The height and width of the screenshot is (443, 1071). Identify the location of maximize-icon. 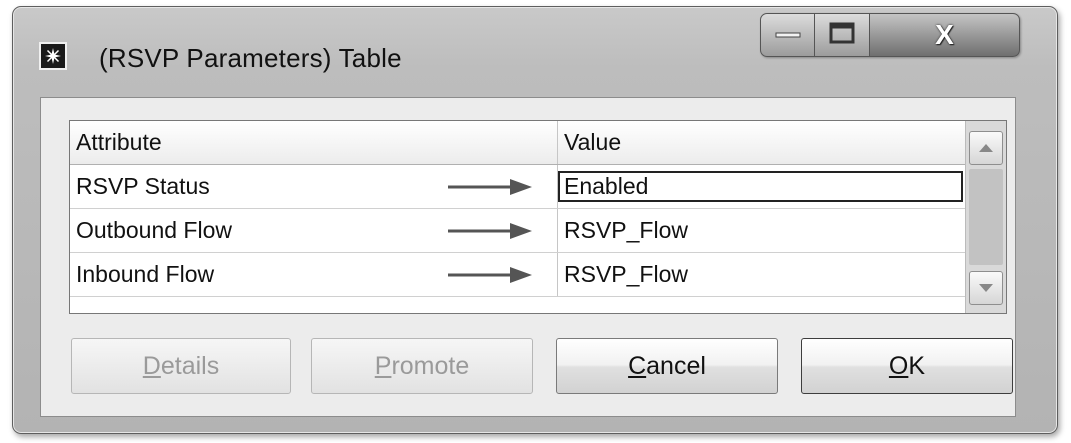
(842, 35).